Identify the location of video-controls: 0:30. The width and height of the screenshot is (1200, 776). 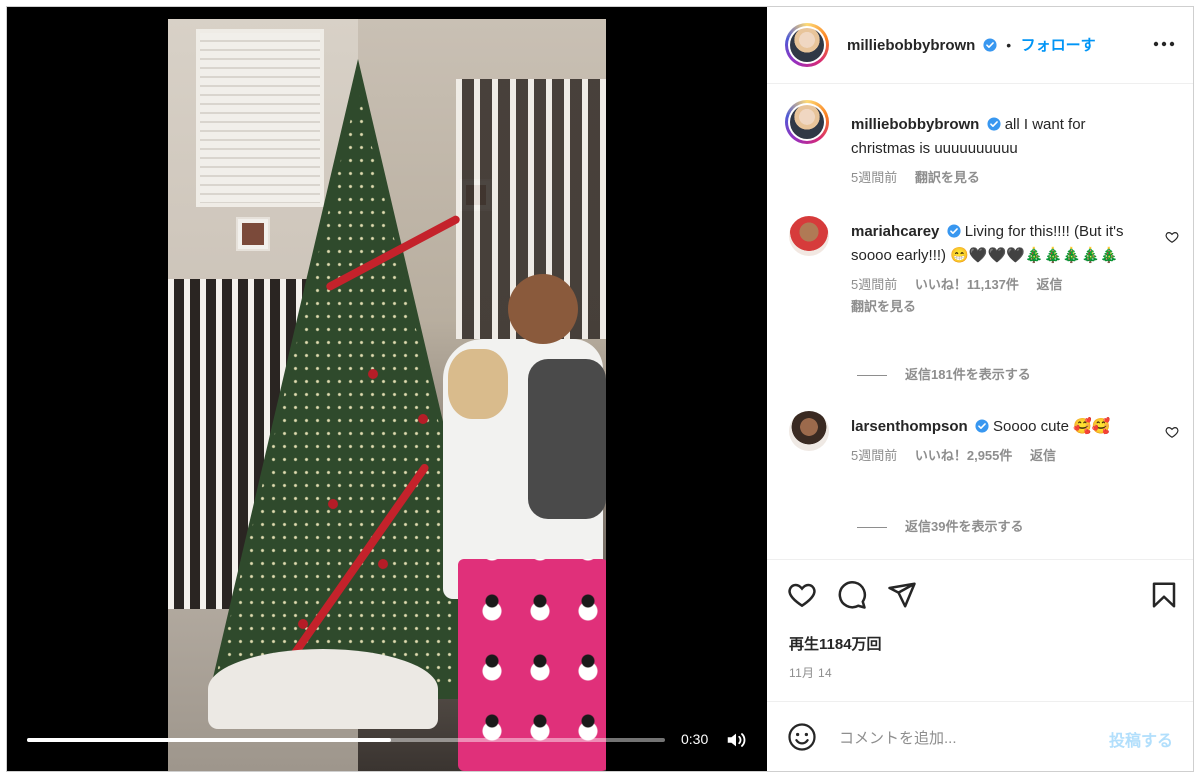
(387, 741).